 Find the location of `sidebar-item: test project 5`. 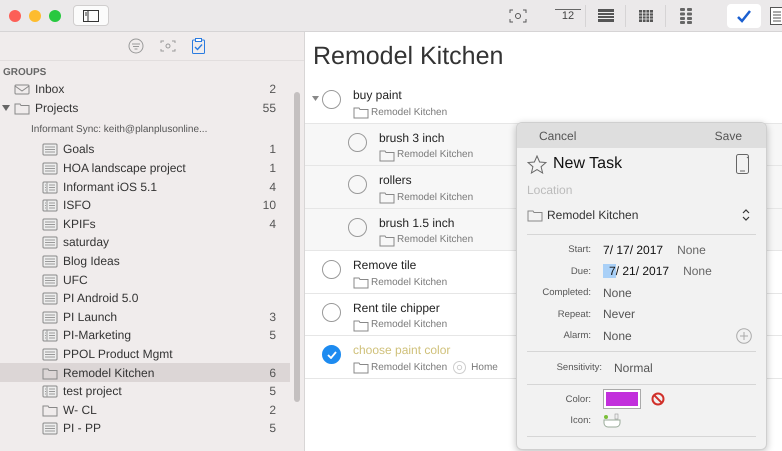

sidebar-item: test project 5 is located at coordinates (145, 391).